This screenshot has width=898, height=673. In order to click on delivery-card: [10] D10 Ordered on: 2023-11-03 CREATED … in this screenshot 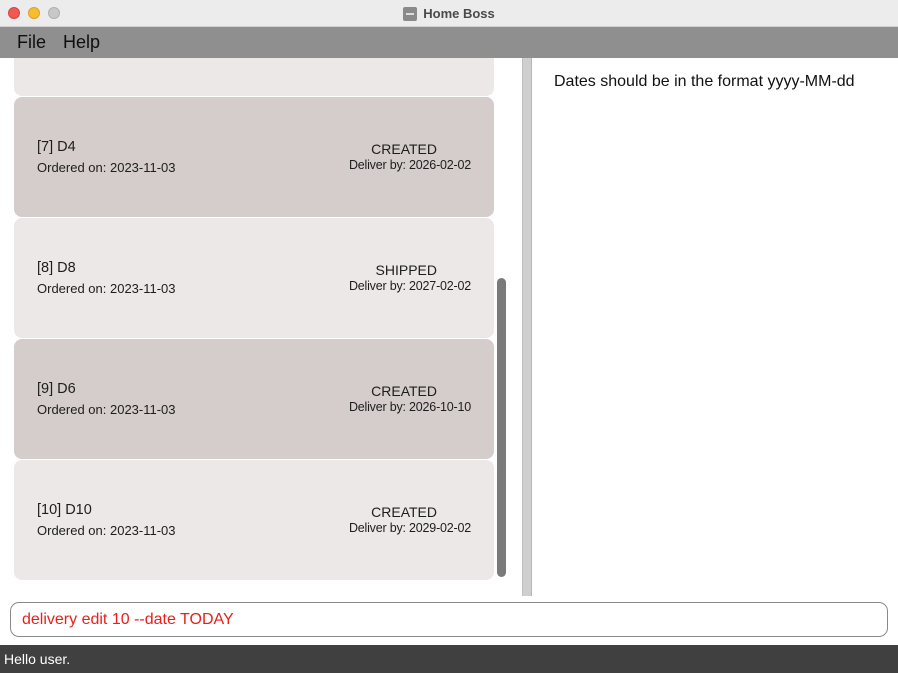, I will do `click(254, 520)`.